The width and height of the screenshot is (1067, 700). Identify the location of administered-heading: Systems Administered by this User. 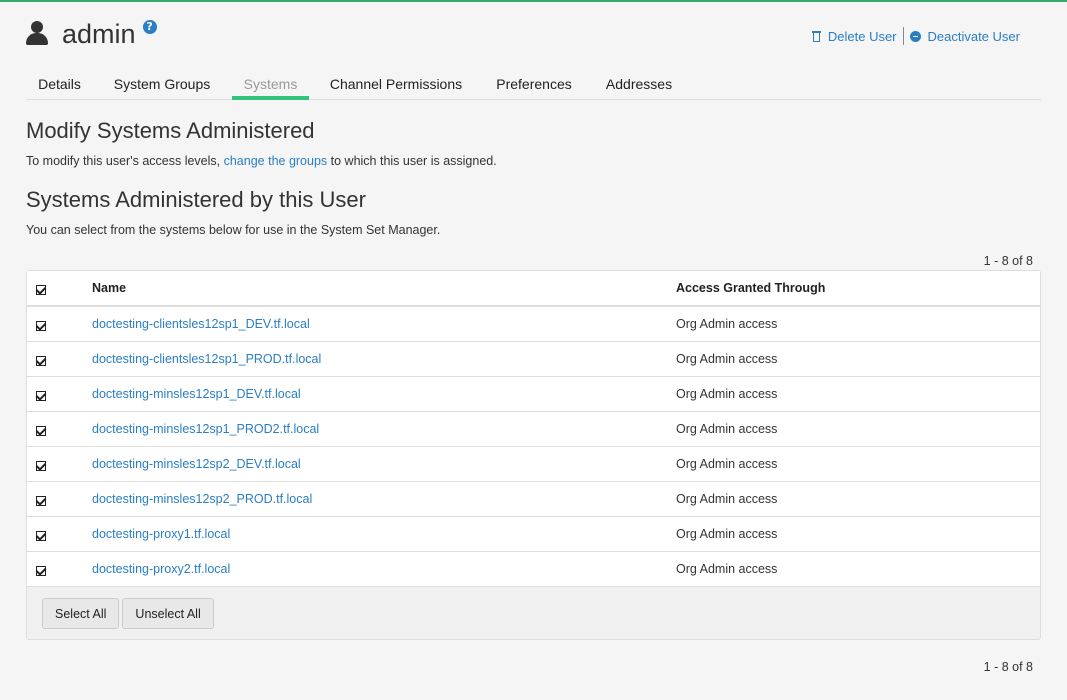
(196, 199).